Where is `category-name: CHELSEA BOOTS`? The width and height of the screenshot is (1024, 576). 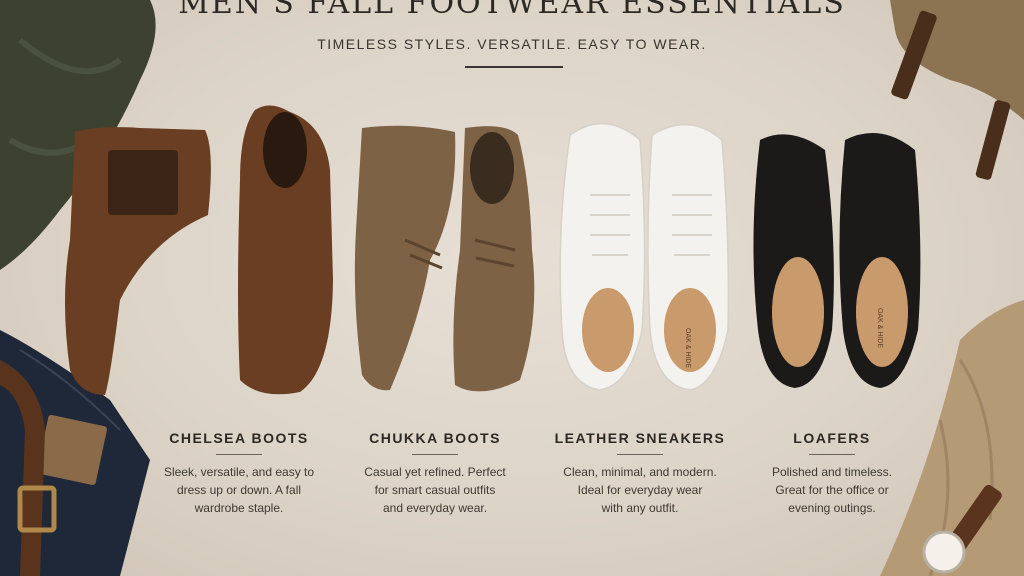
category-name: CHELSEA BOOTS is located at coordinates (239, 438).